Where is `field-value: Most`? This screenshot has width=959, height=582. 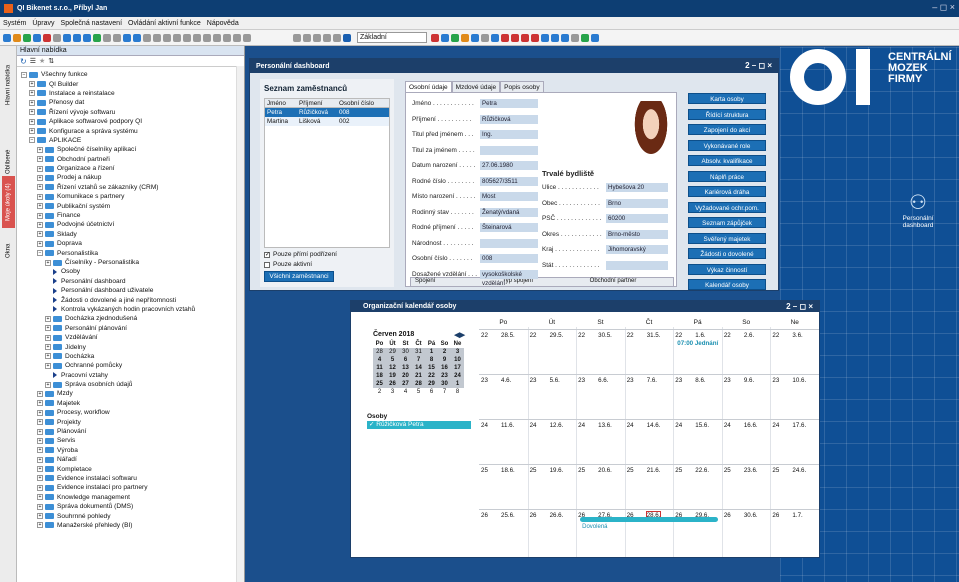
field-value: Most is located at coordinates (509, 196).